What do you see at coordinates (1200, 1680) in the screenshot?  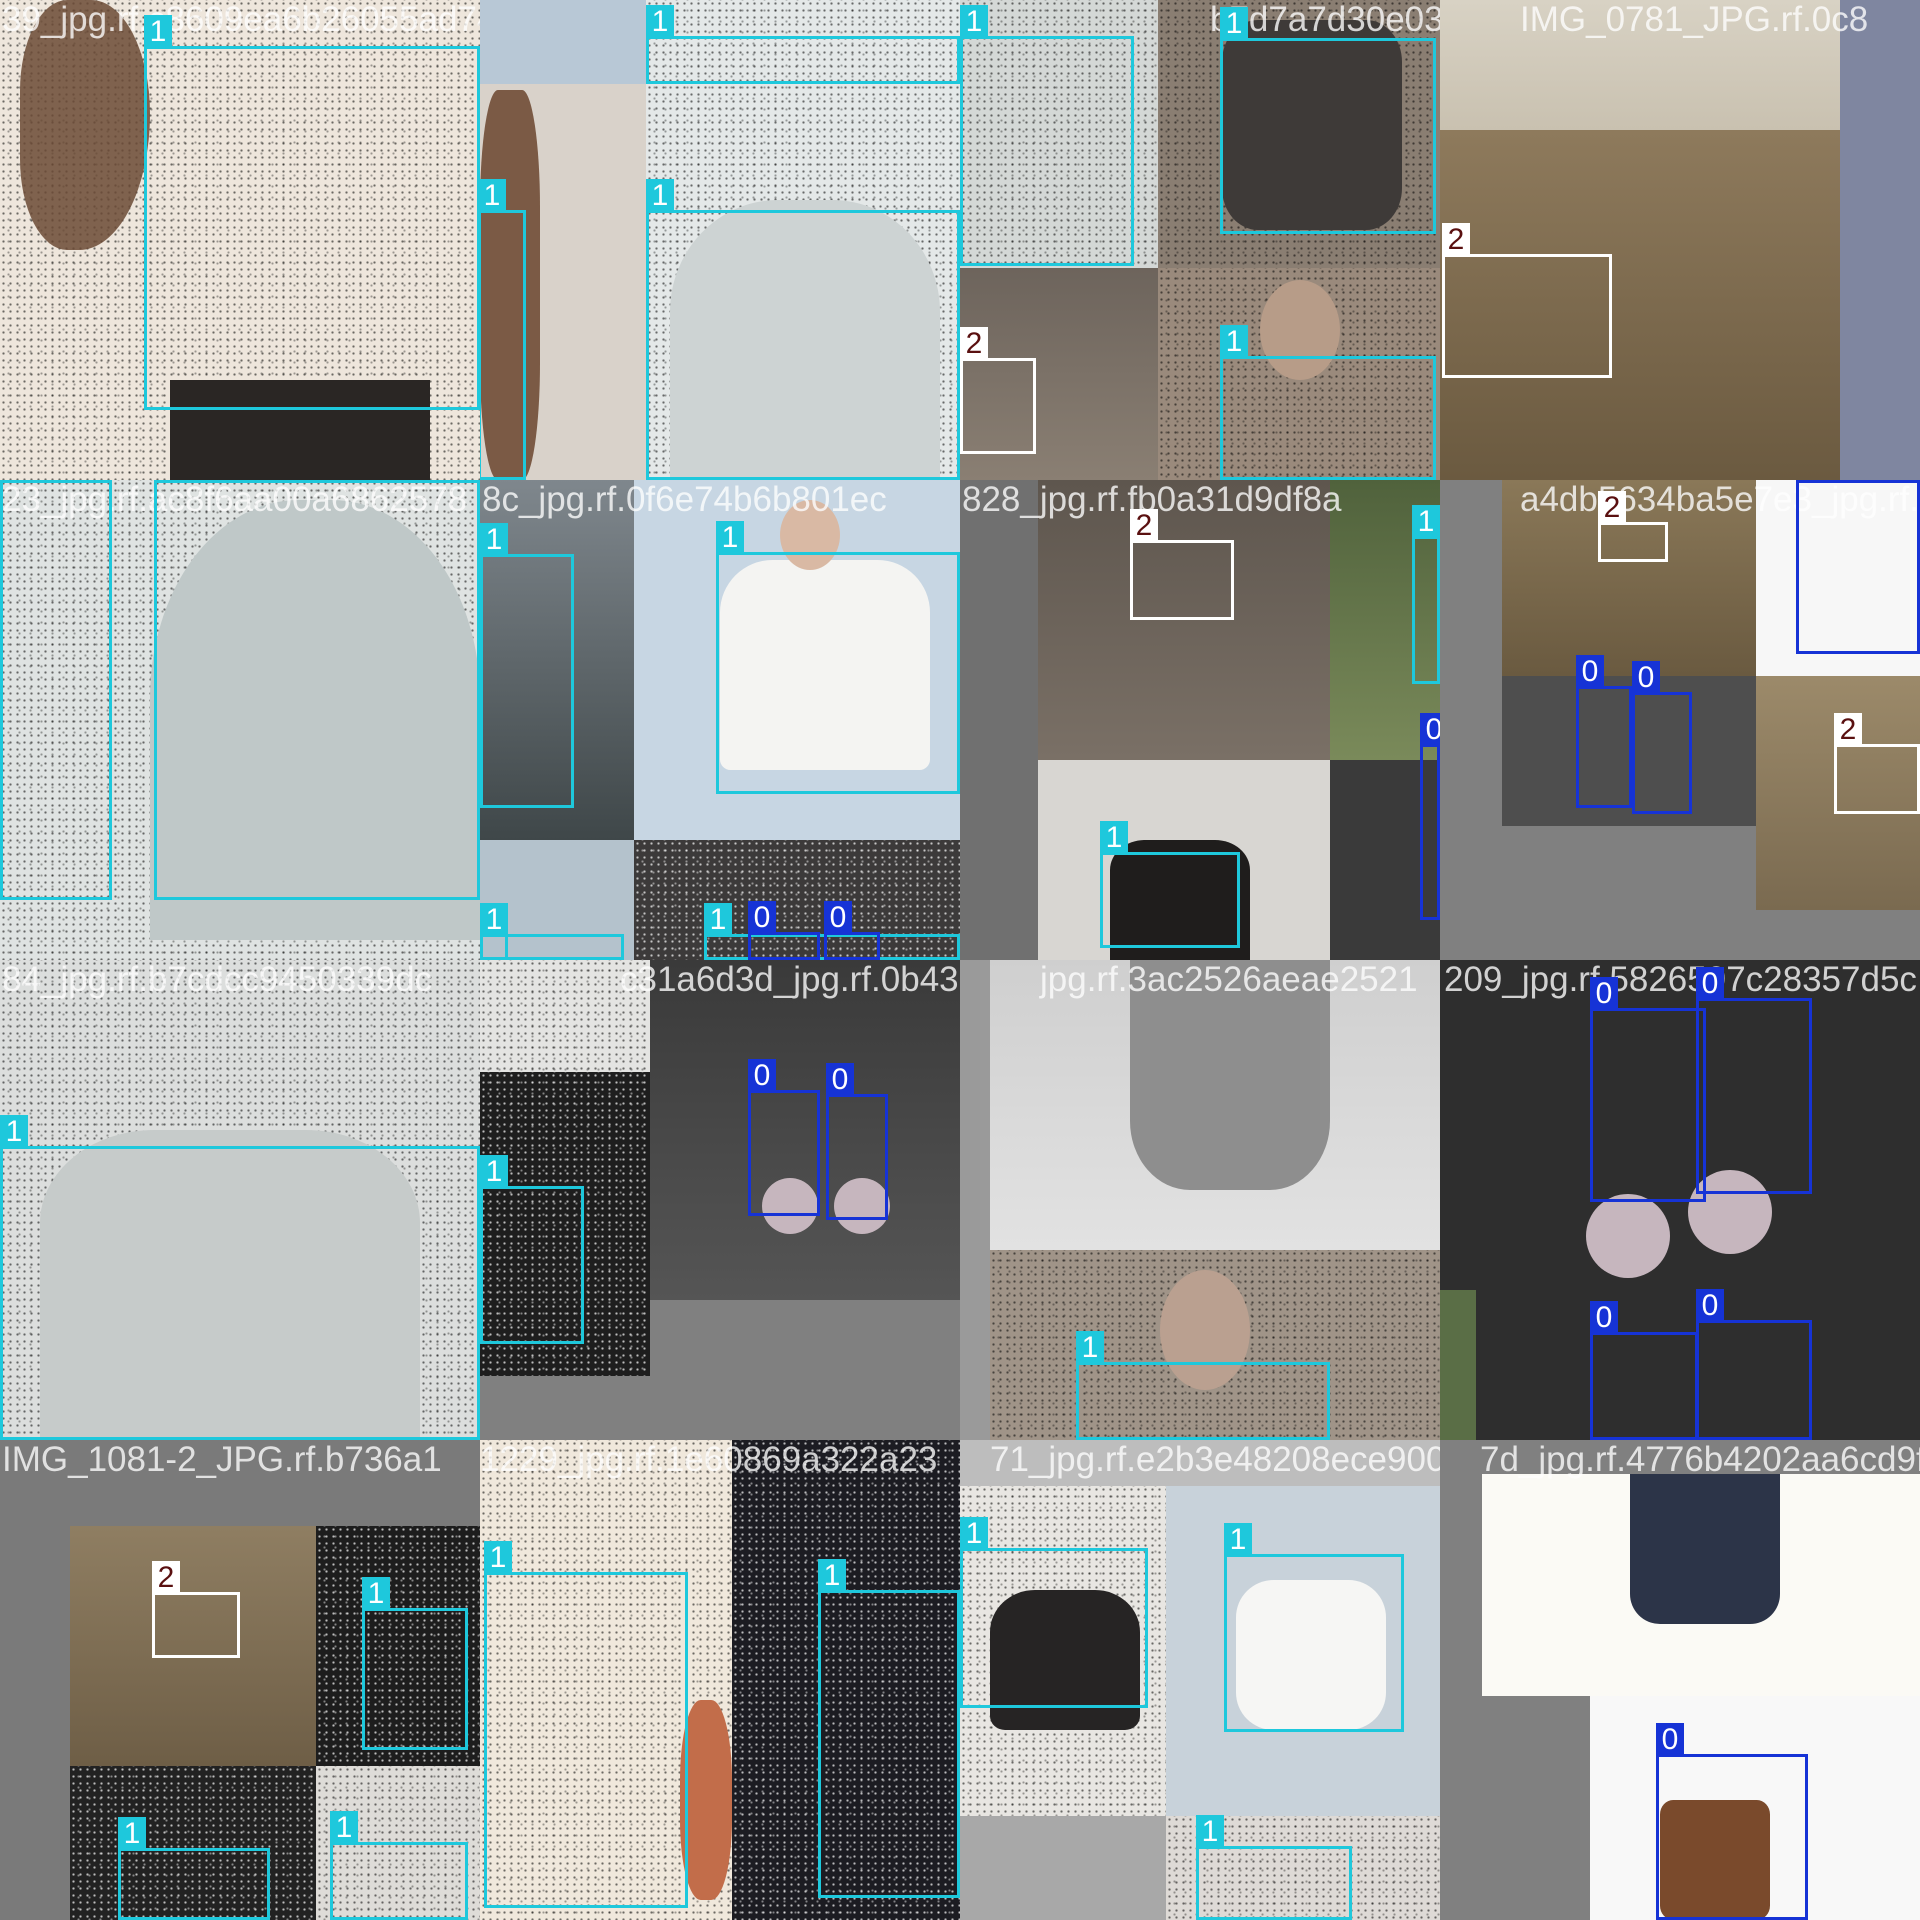 I see `mosaic-tile: 71_jpg.rf.e2b3e48208ece9006 1 1 1` at bounding box center [1200, 1680].